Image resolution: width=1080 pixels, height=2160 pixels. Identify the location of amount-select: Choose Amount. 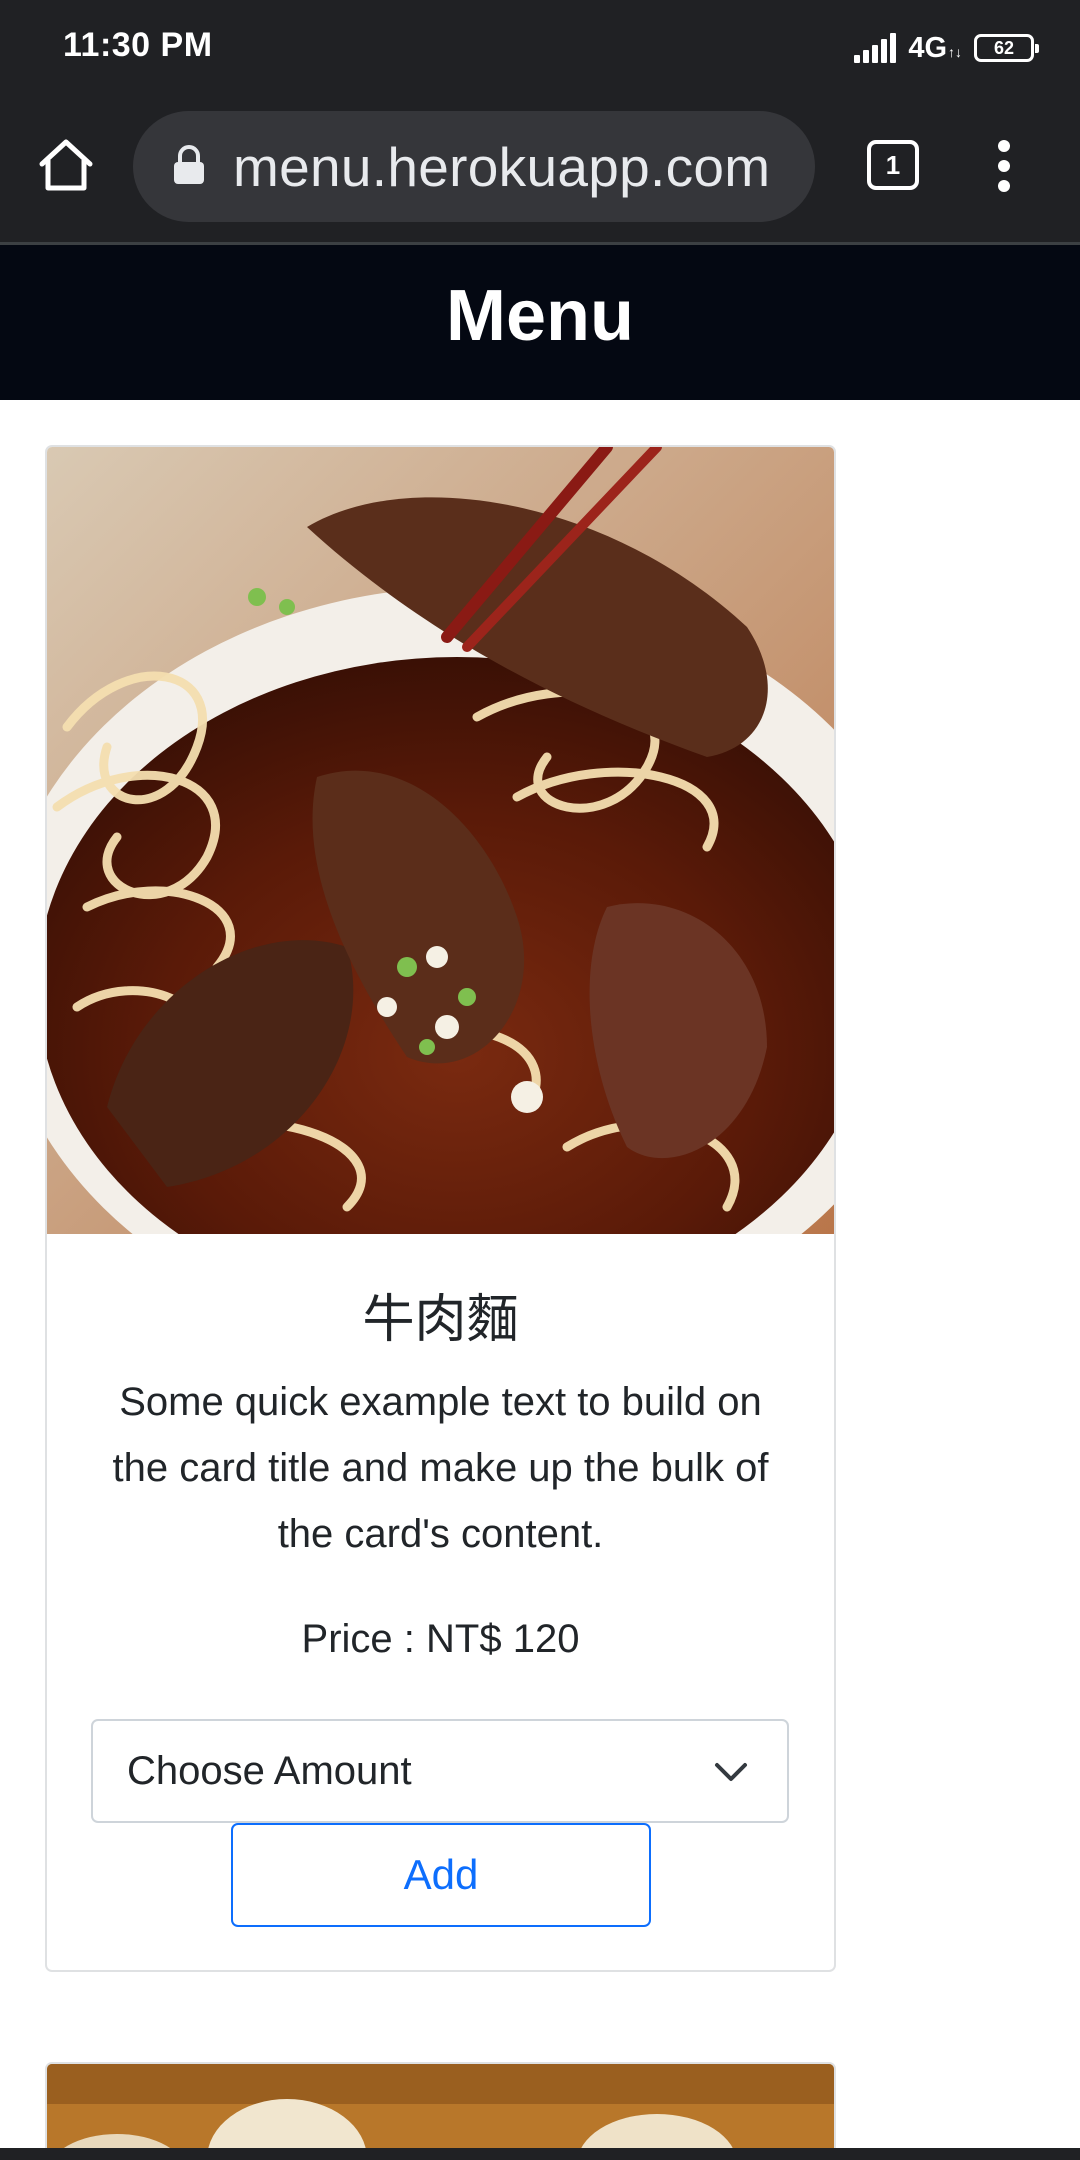
(440, 1771).